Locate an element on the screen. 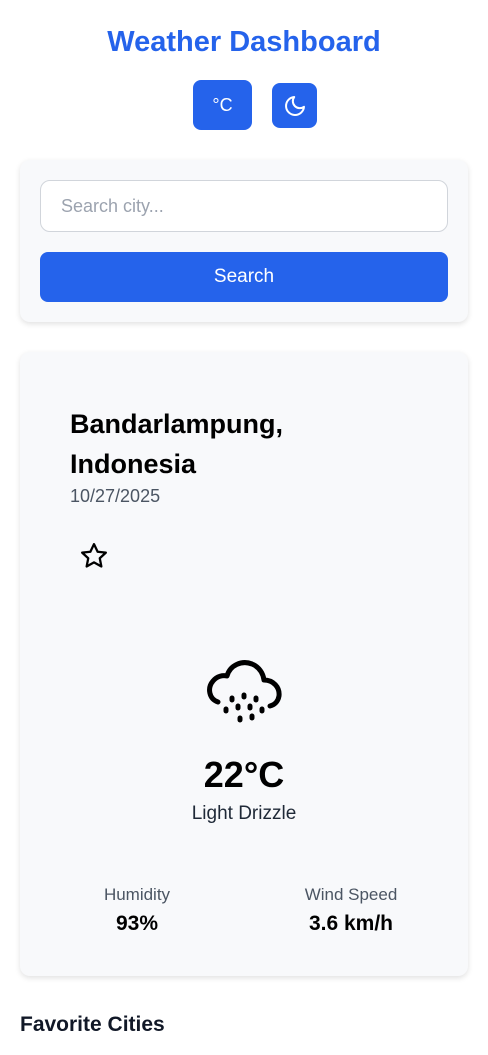  app-title: Weather Dashboard is located at coordinates (244, 42).